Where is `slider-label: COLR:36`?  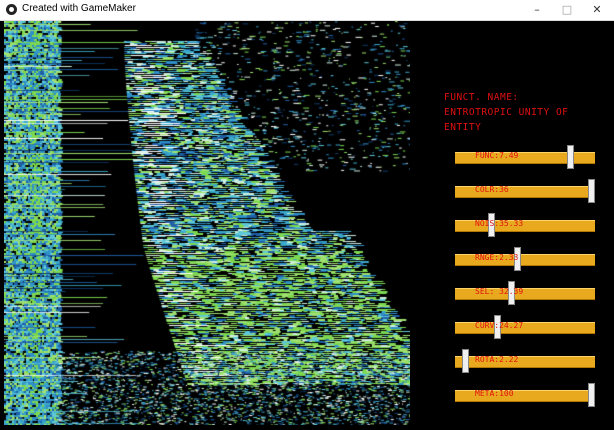
slider-label: COLR:36 is located at coordinates (492, 189).